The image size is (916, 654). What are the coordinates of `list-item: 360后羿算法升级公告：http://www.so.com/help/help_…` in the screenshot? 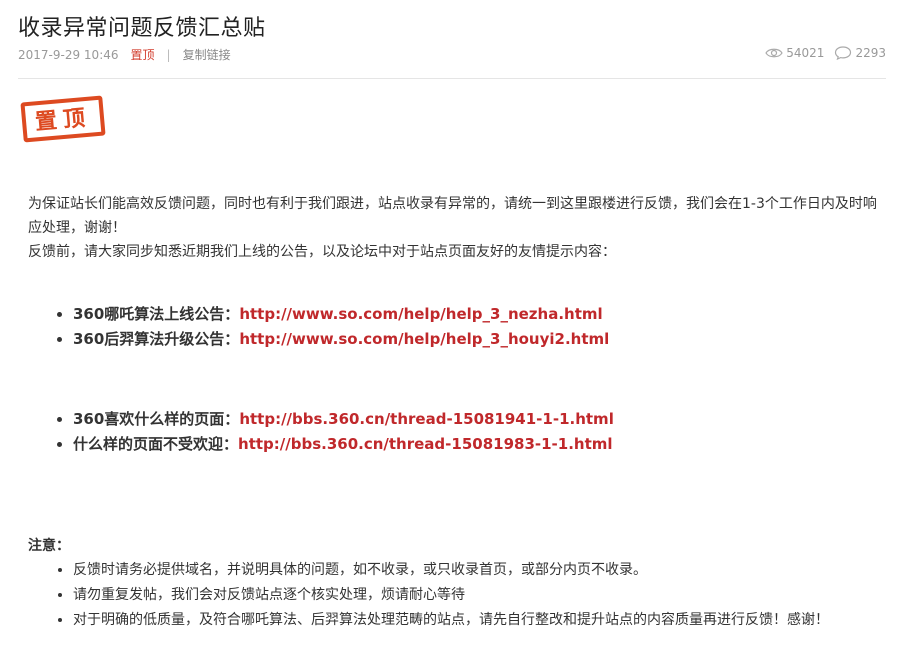 It's located at (475, 339).